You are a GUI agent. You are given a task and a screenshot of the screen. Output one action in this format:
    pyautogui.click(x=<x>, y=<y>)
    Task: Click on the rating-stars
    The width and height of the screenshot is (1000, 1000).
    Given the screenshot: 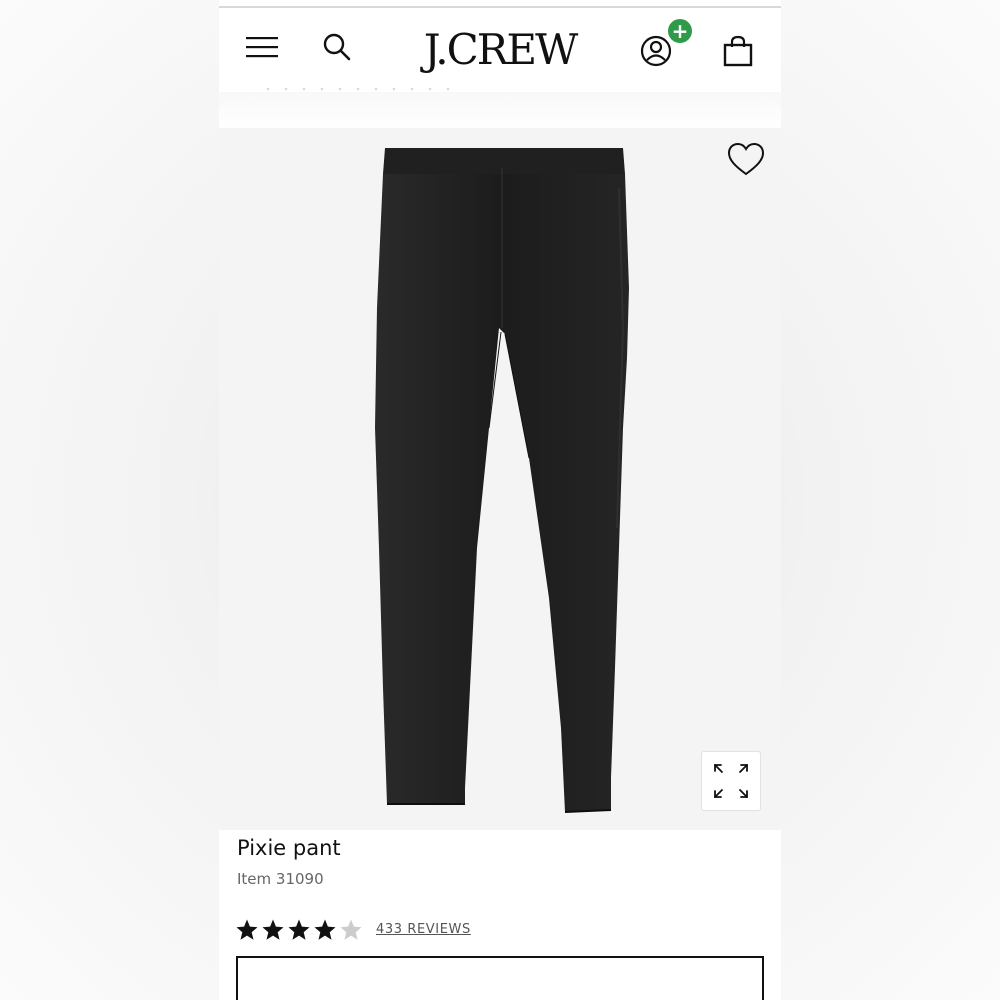 What is the action you would take?
    pyautogui.click(x=300, y=930)
    